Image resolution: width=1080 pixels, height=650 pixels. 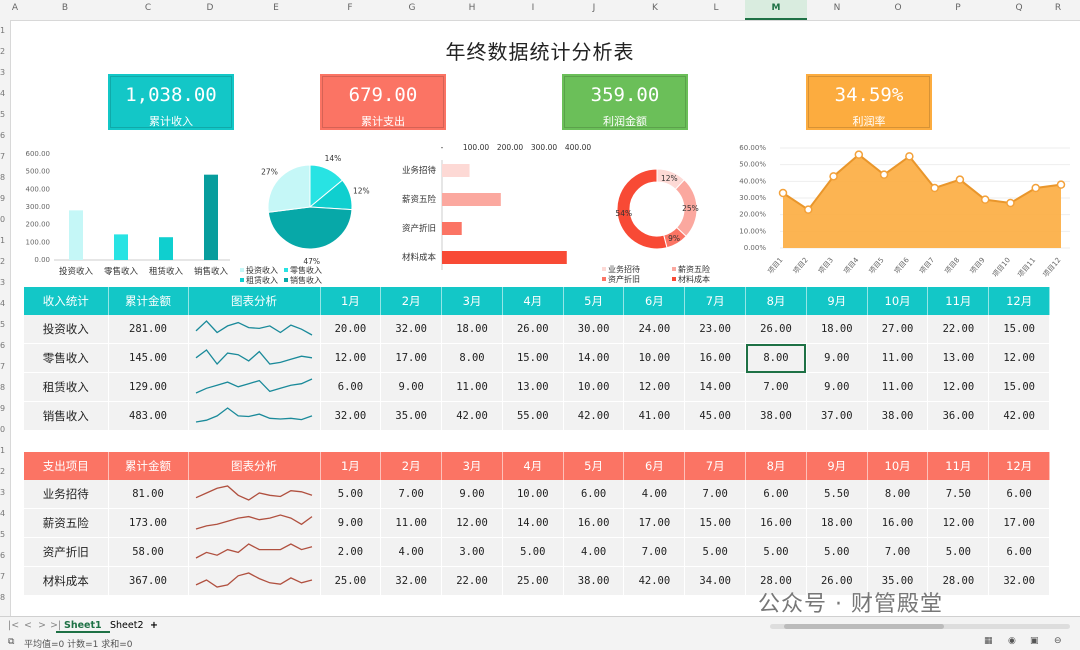 I want to click on row-name-cell: 资产折旧, so click(x=66, y=552).